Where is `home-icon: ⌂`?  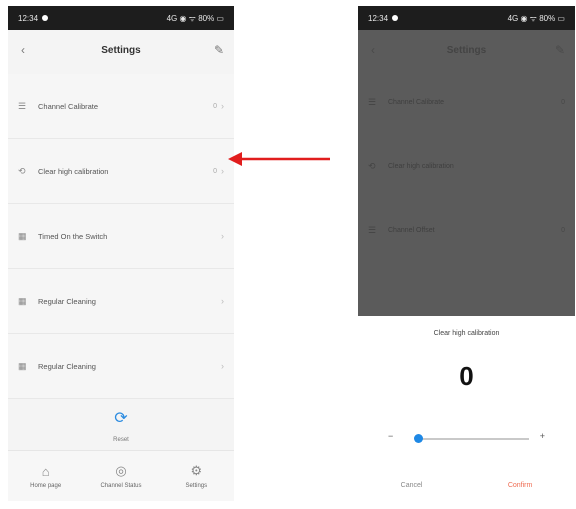 home-icon: ⌂ is located at coordinates (45, 471).